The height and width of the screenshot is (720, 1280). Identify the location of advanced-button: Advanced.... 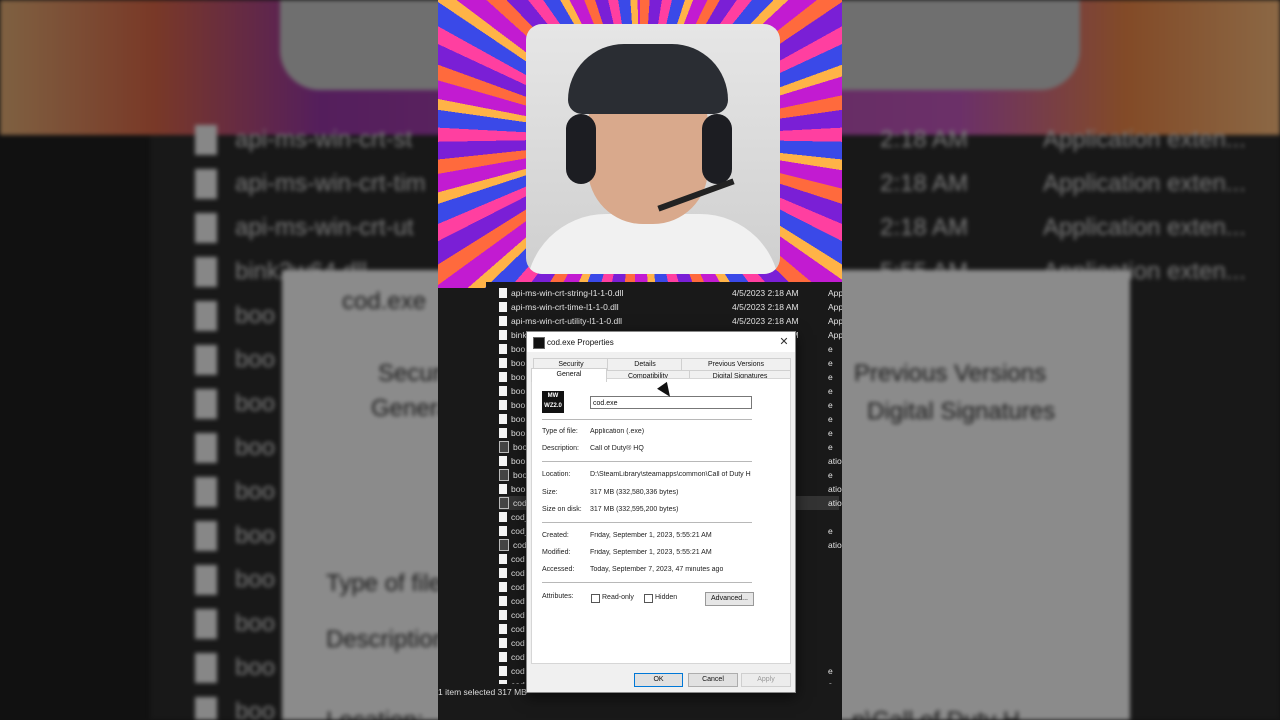
(729, 599).